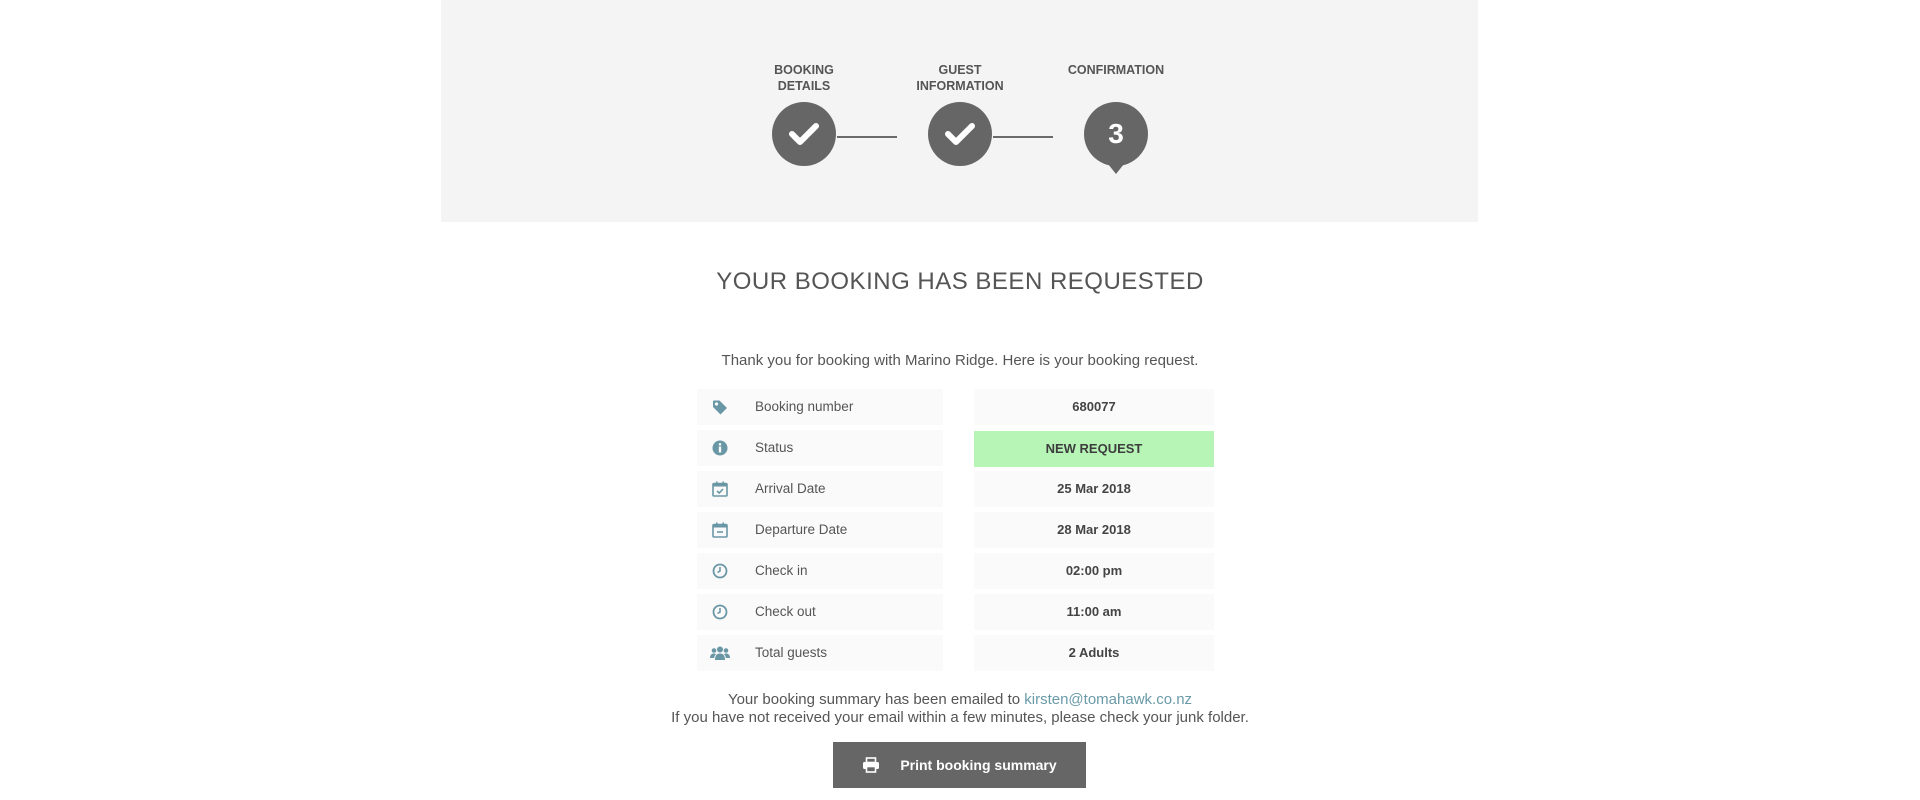 The width and height of the screenshot is (1920, 800). I want to click on info-icon, so click(720, 448).